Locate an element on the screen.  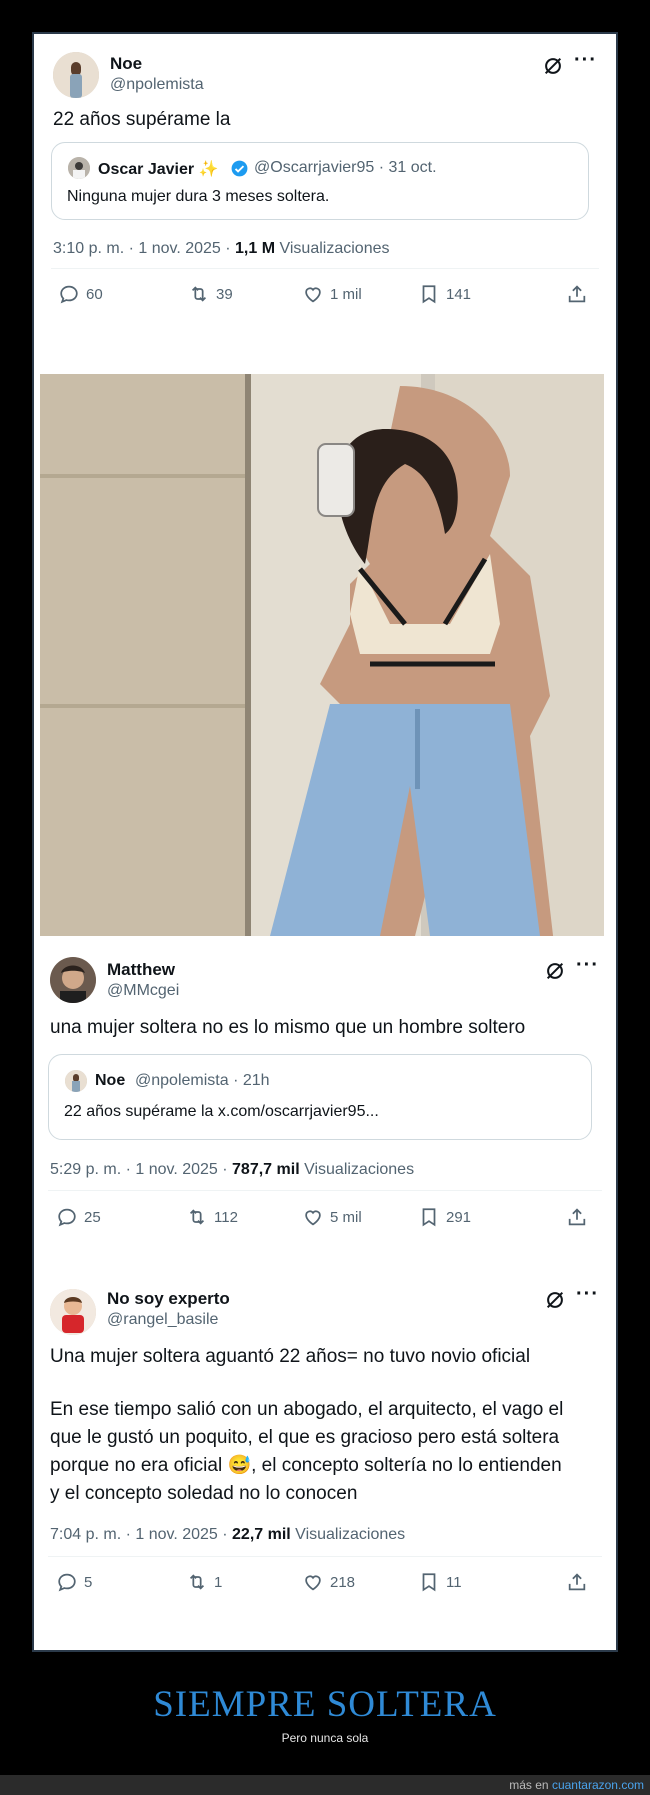
display-name: Noe is located at coordinates (126, 64).